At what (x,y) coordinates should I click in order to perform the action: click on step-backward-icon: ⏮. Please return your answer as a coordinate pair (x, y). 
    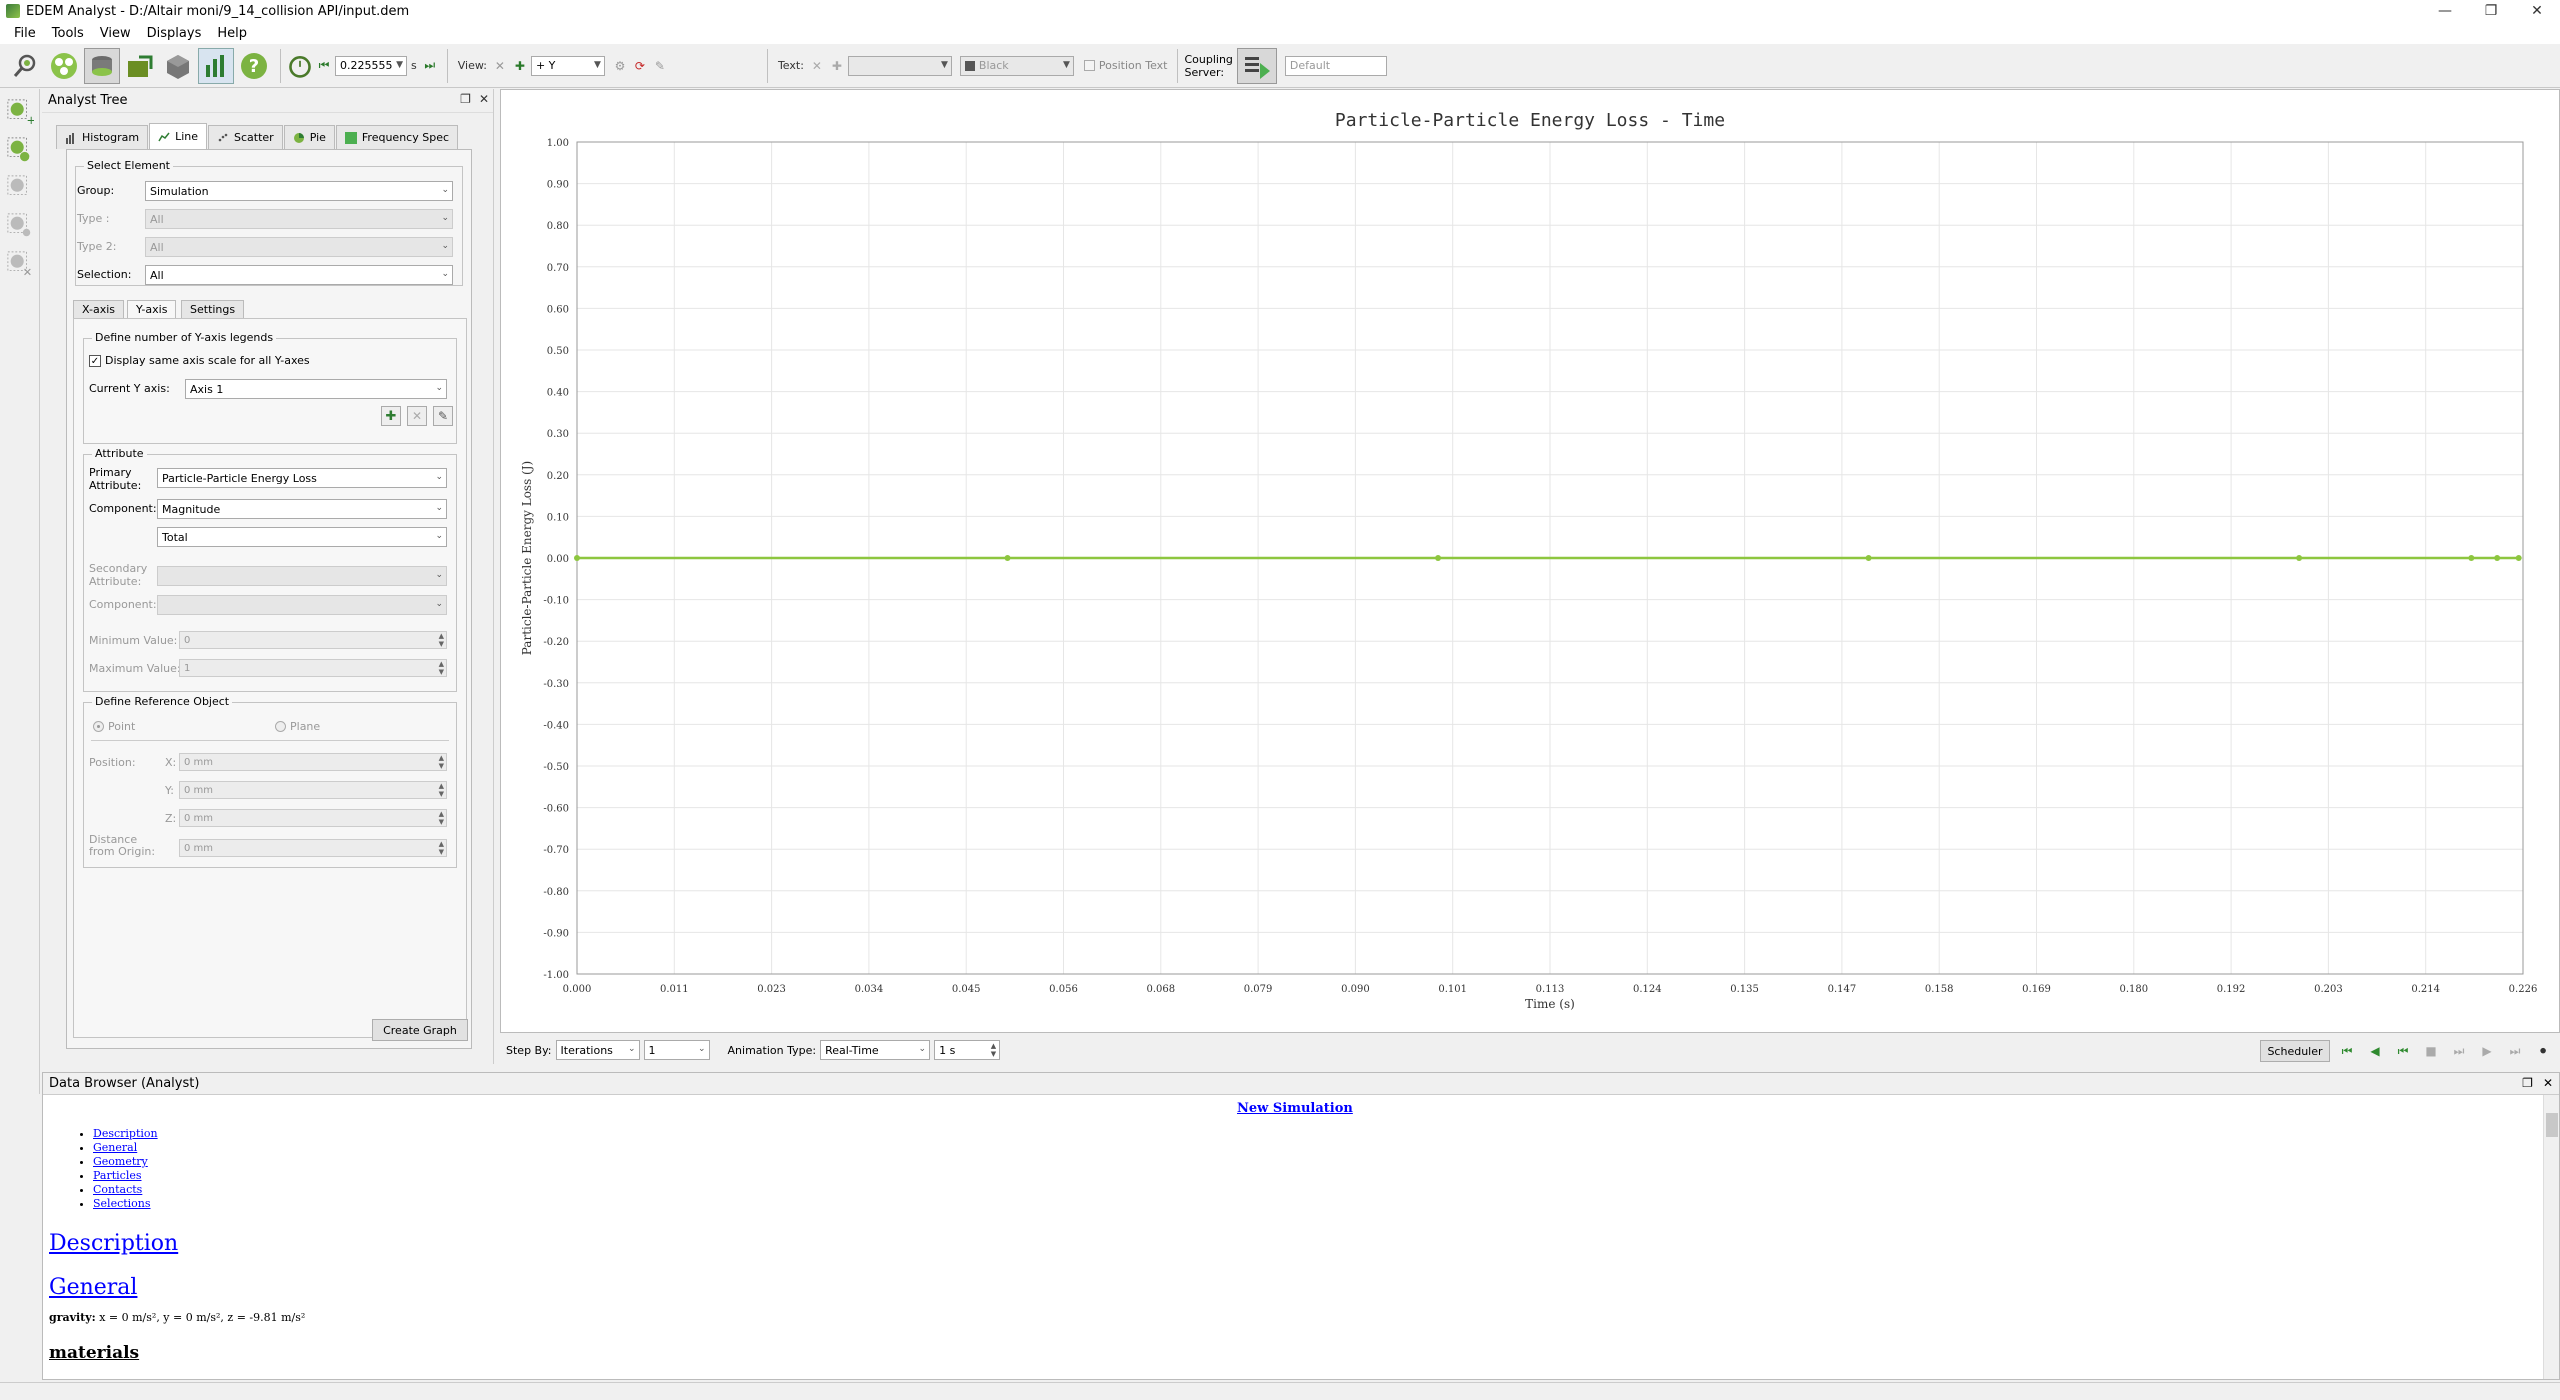
    Looking at the image, I should click on (2403, 1051).